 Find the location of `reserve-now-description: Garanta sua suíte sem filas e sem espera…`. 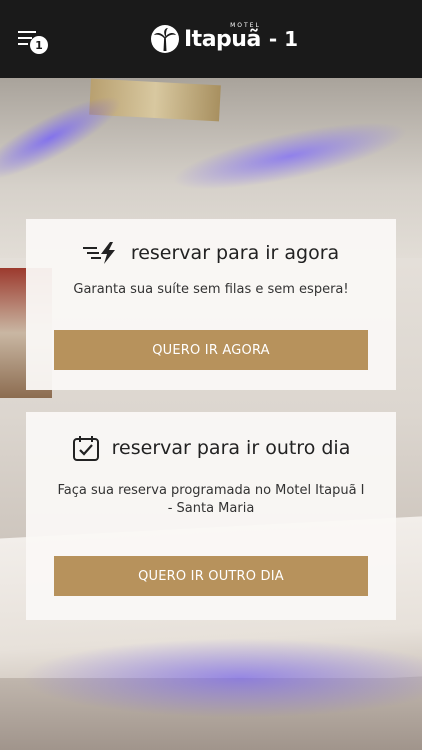

reserve-now-description: Garanta sua suíte sem filas e sem espera… is located at coordinates (211, 289).